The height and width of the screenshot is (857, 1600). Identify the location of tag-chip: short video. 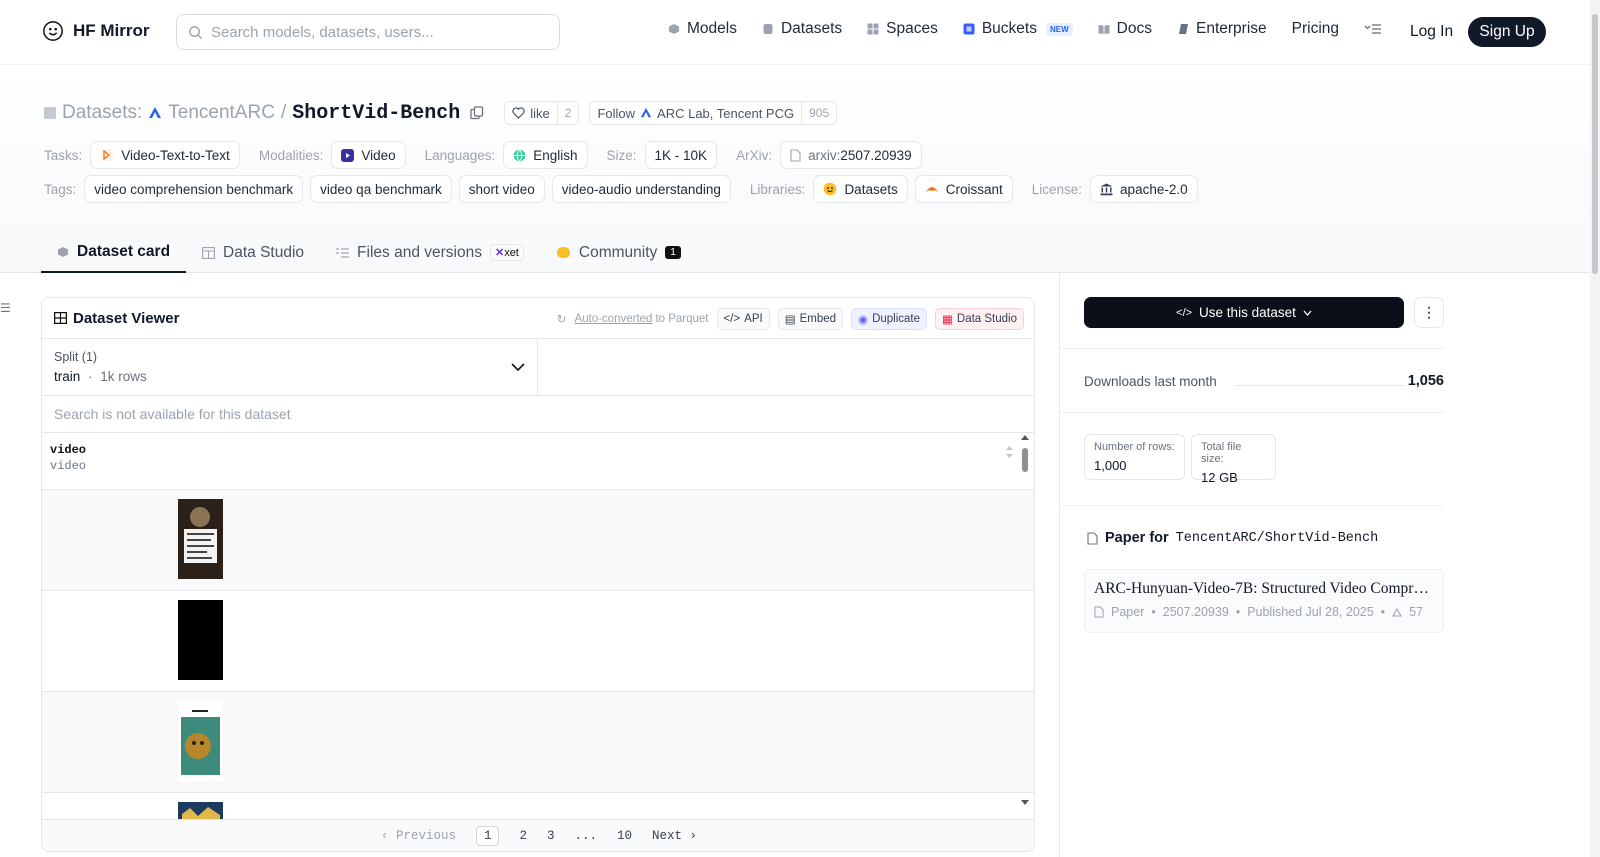
(501, 189).